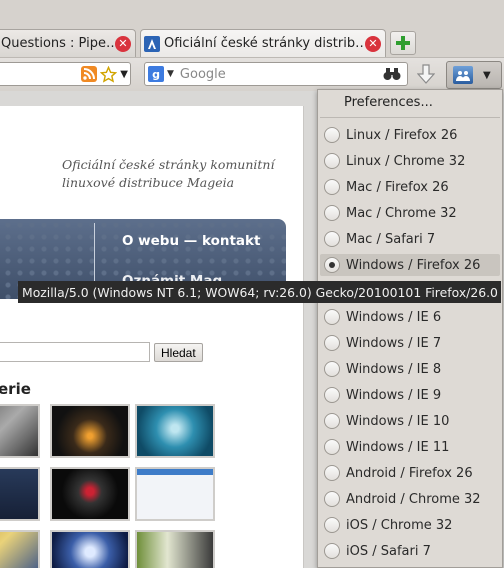 This screenshot has height=568, width=504. What do you see at coordinates (65, 74) in the screenshot?
I see `url-bar: ▼` at bounding box center [65, 74].